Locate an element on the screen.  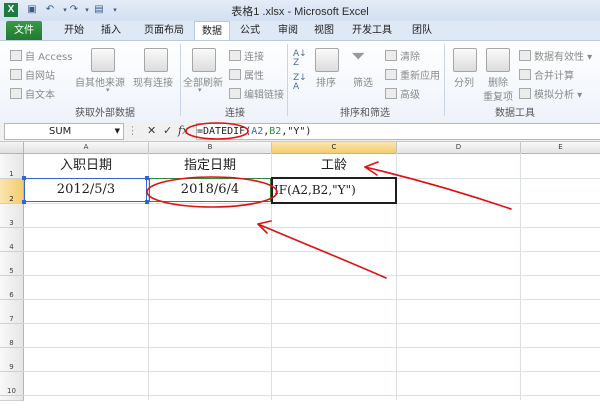
group-separator is located at coordinates (444, 80).